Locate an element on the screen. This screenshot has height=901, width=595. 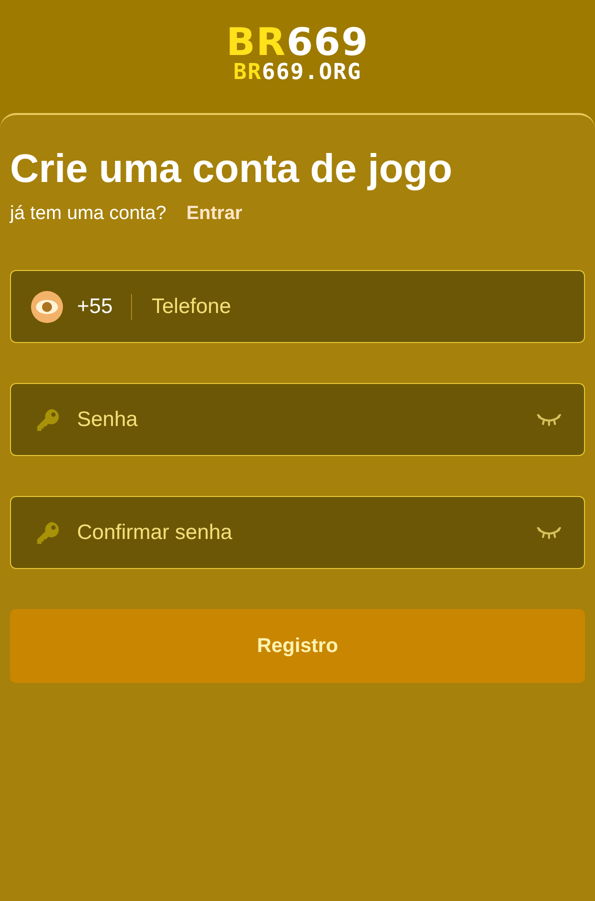
password-field: Confirmar senha is located at coordinates (297, 532).